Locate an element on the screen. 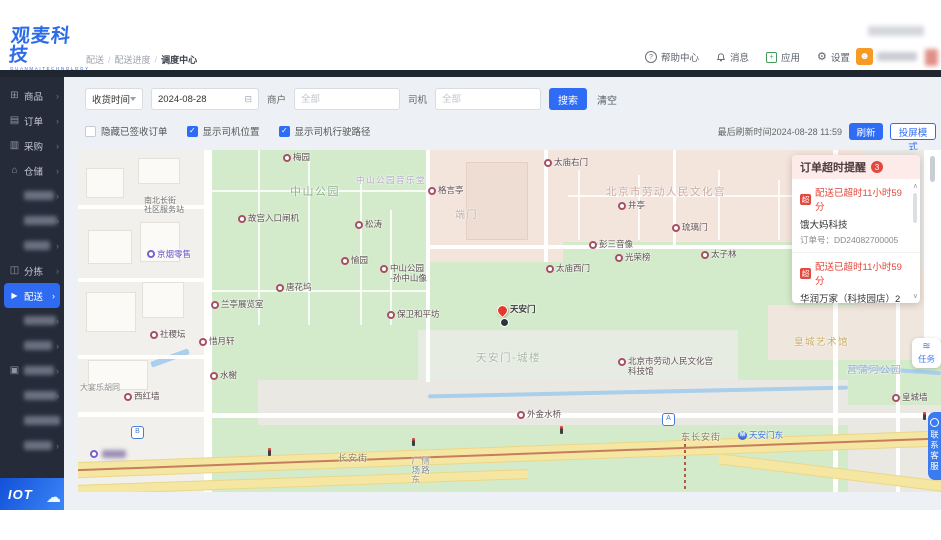 The width and height of the screenshot is (941, 540). map-label: 中山公园 is located at coordinates (315, 192).